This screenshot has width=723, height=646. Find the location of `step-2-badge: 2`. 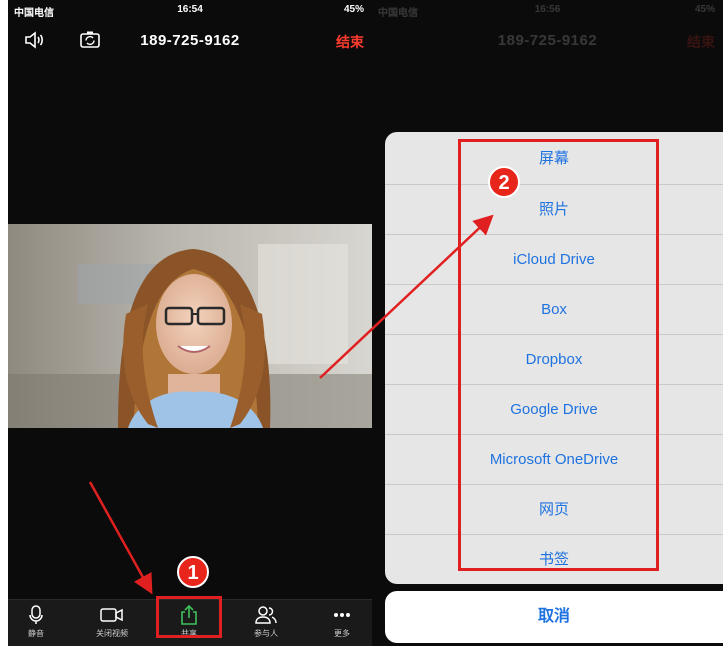

step-2-badge: 2 is located at coordinates (504, 182).